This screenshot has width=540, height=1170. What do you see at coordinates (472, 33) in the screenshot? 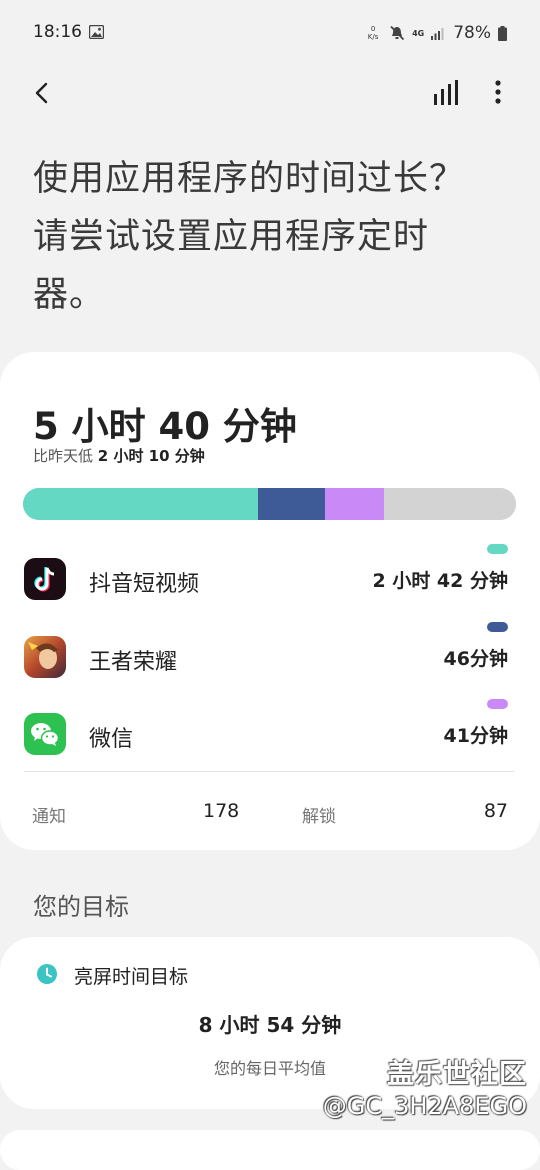
I see `battery-percent: 78%` at bounding box center [472, 33].